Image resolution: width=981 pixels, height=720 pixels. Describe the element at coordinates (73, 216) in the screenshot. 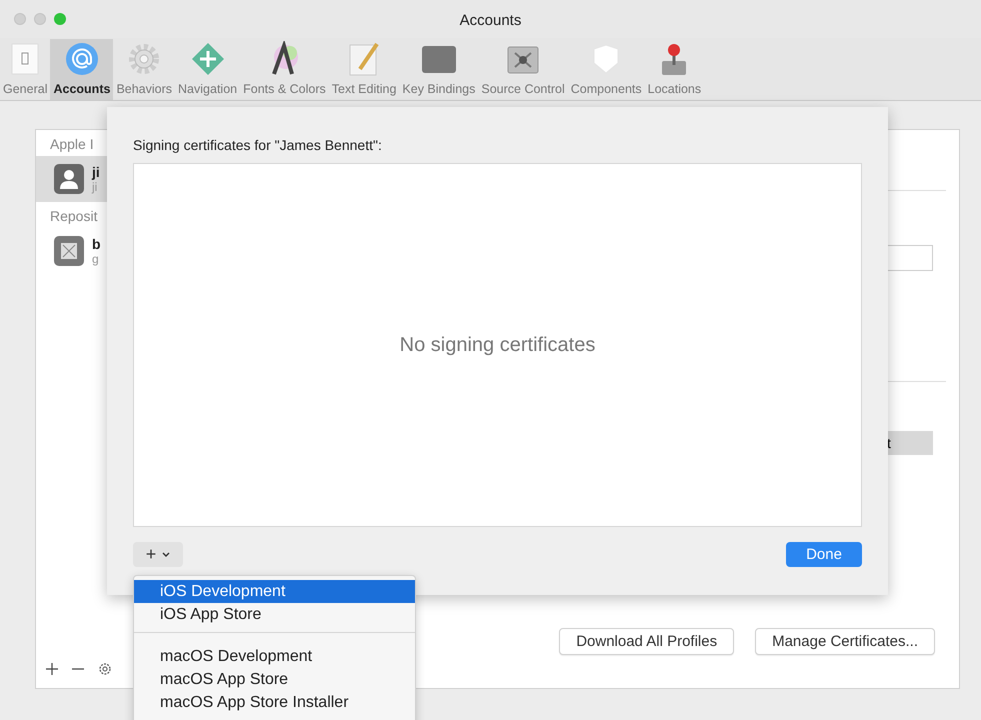

I see `section-header: Reposit` at that location.